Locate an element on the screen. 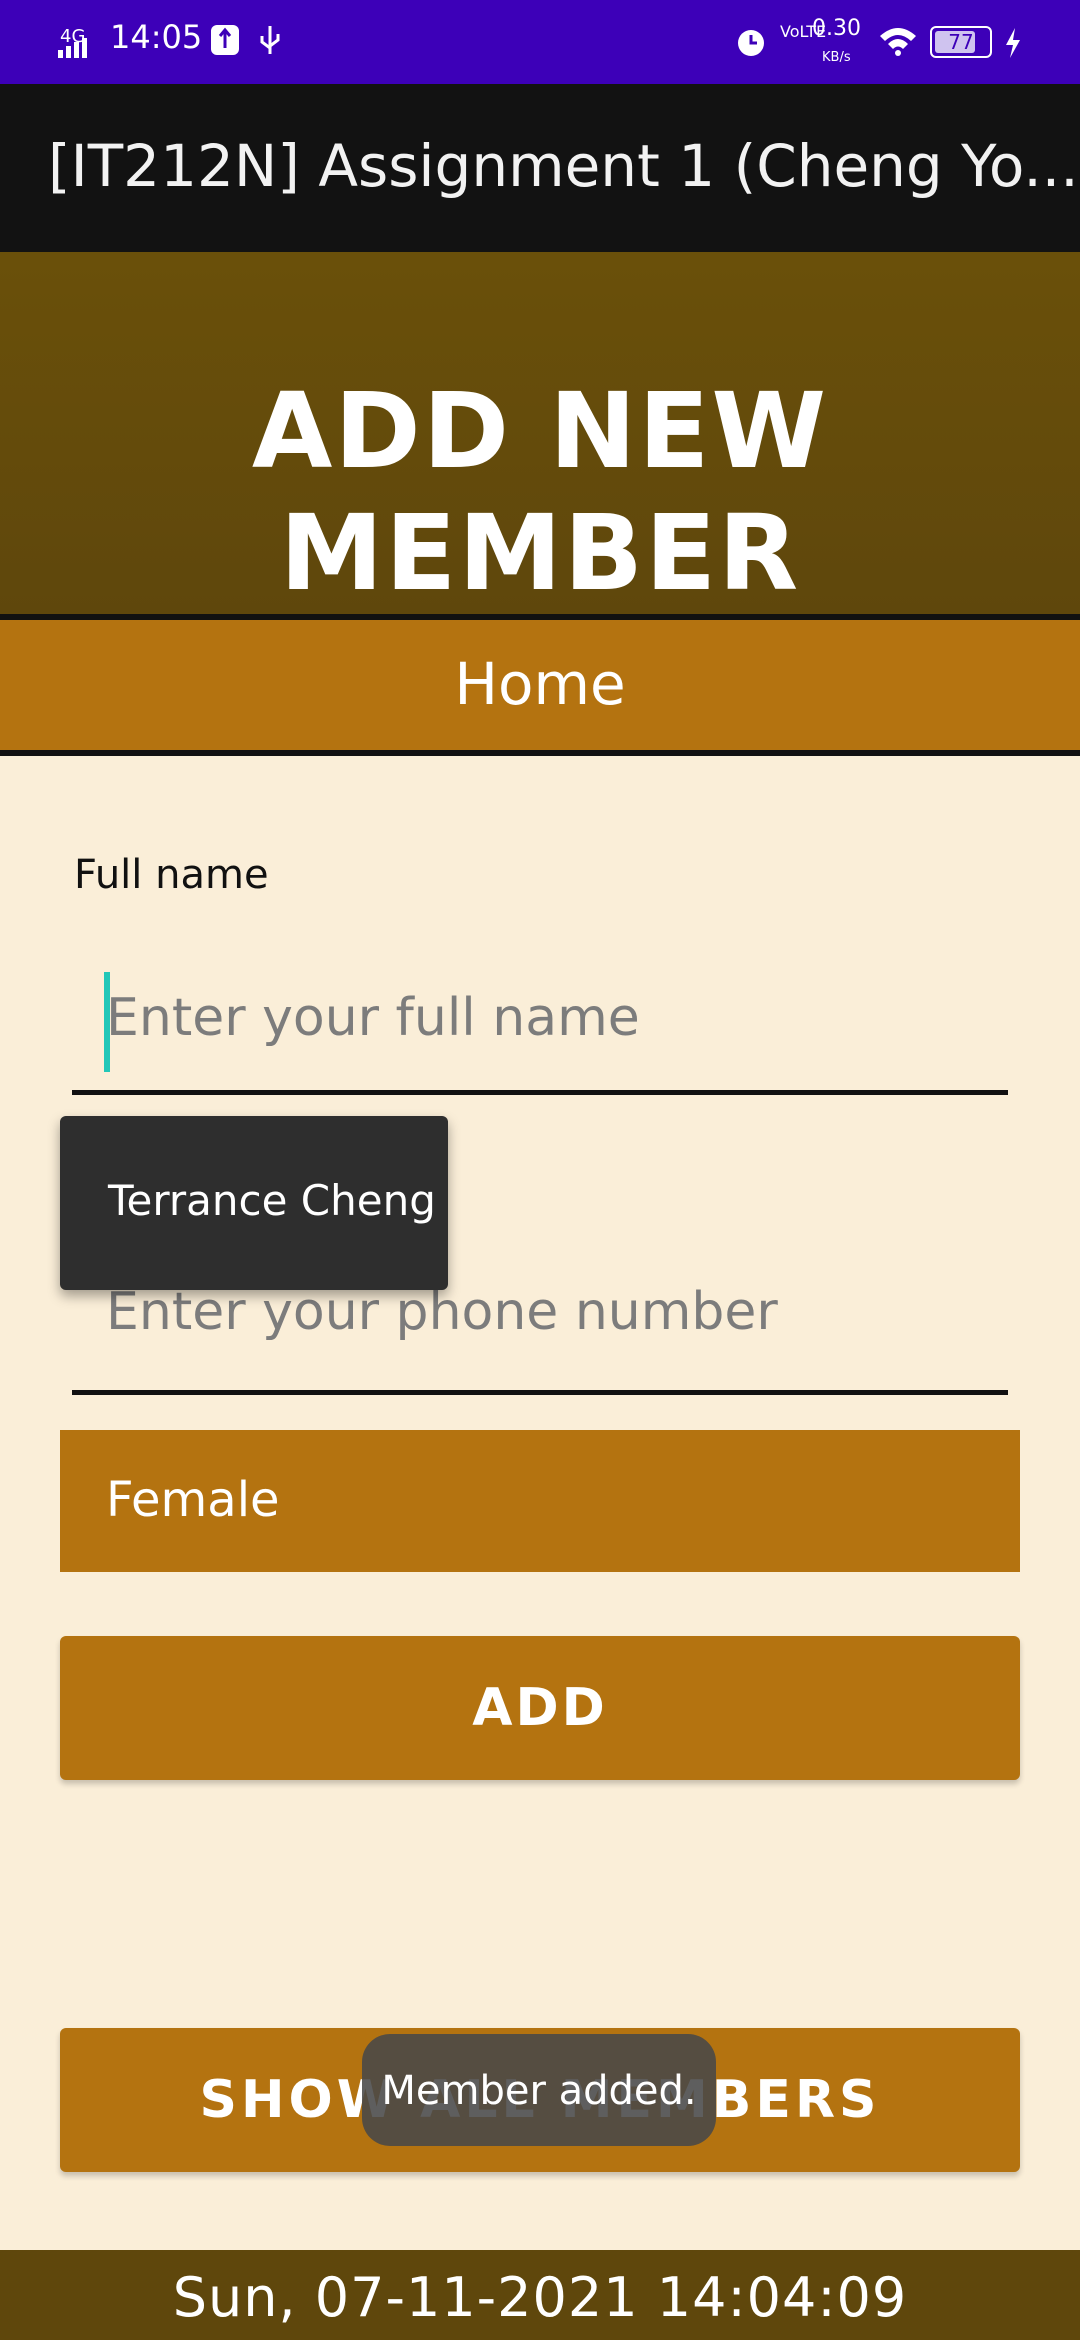 Image resolution: width=1080 pixels, height=2340 pixels. add-button: ADD is located at coordinates (540, 1708).